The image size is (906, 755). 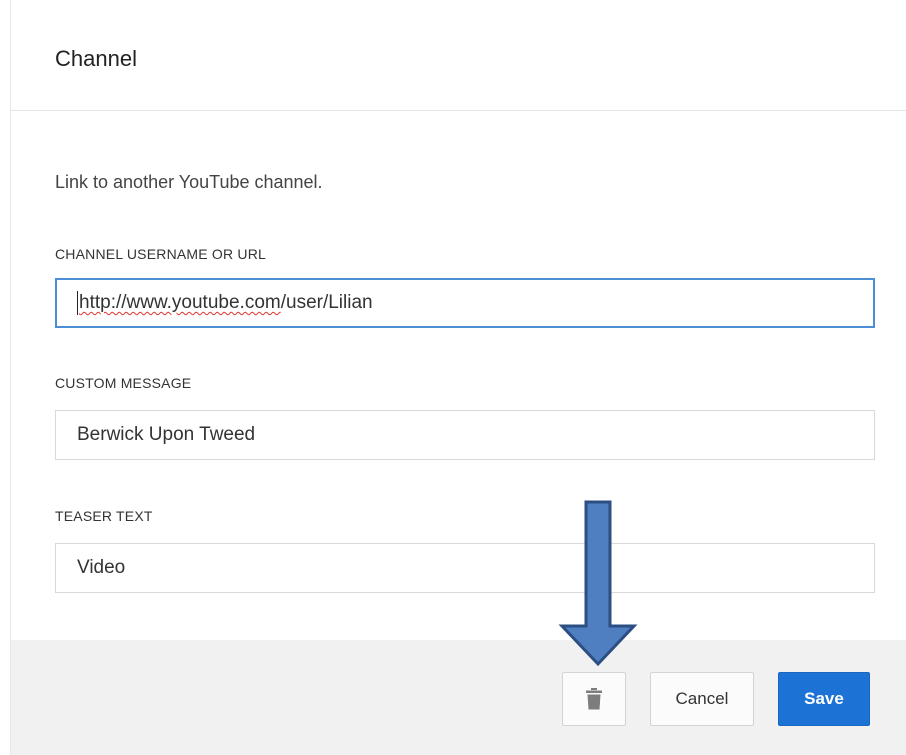 I want to click on trash-icon, so click(x=594, y=699).